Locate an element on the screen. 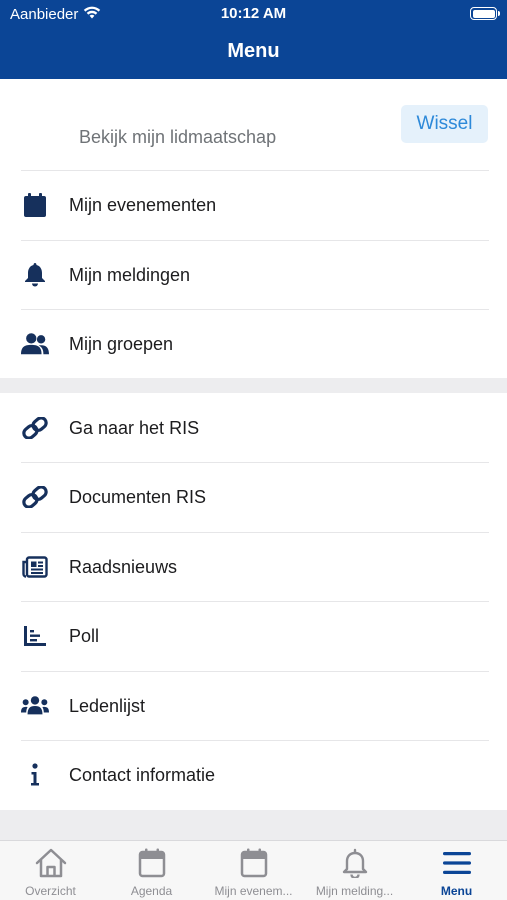 The width and height of the screenshot is (507, 900). tab-label: Menu is located at coordinates (456, 891).